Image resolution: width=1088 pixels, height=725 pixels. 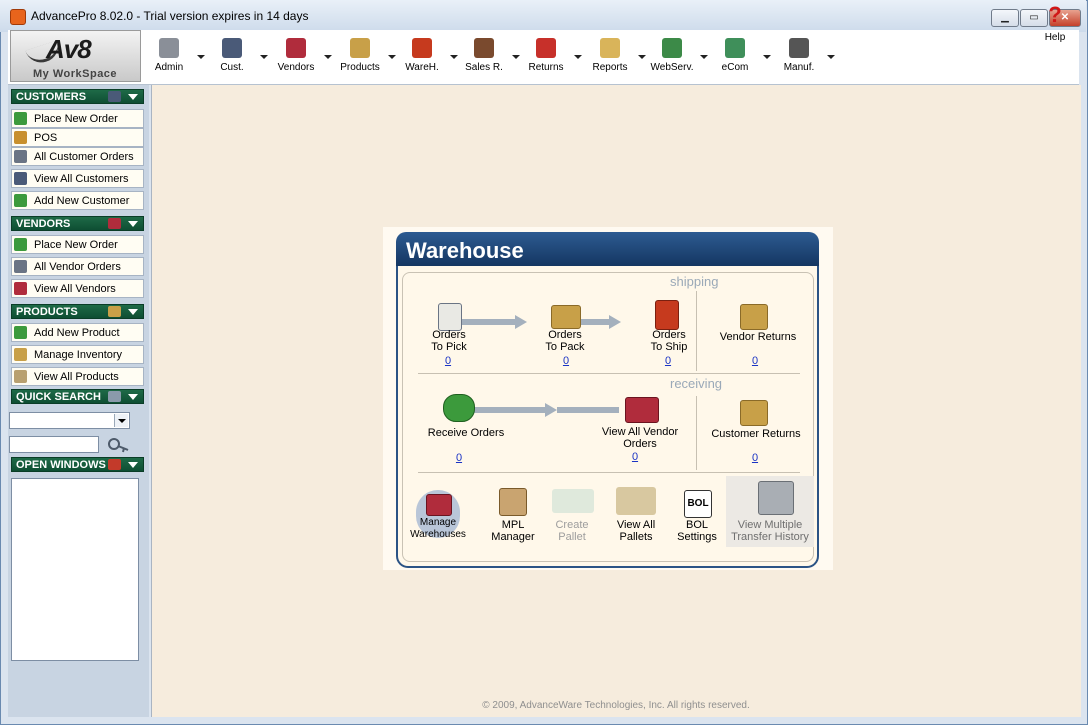 I want to click on toolbar-button-returns: Returns, so click(x=546, y=57).